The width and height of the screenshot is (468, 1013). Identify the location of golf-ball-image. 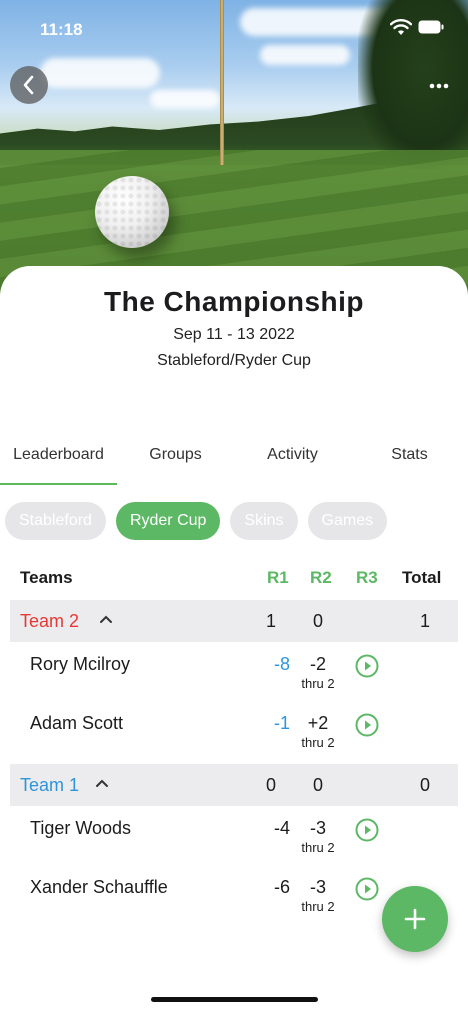
(132, 212).